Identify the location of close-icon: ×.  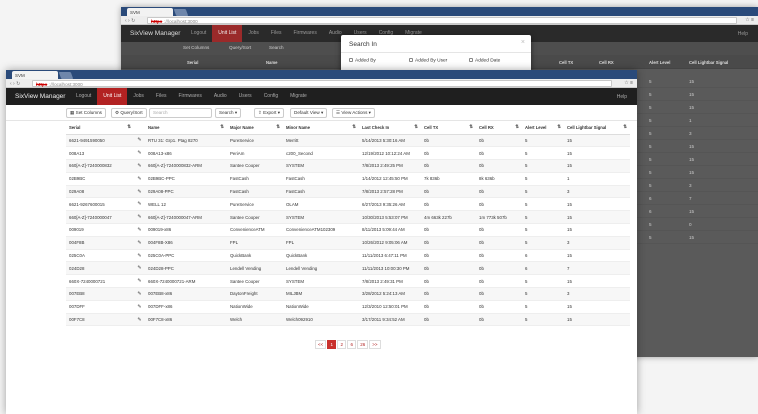
(523, 42).